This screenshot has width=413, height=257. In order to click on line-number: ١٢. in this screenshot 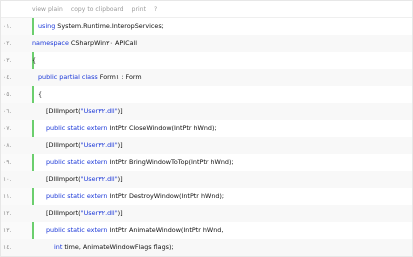, I will do `click(7, 213)`.